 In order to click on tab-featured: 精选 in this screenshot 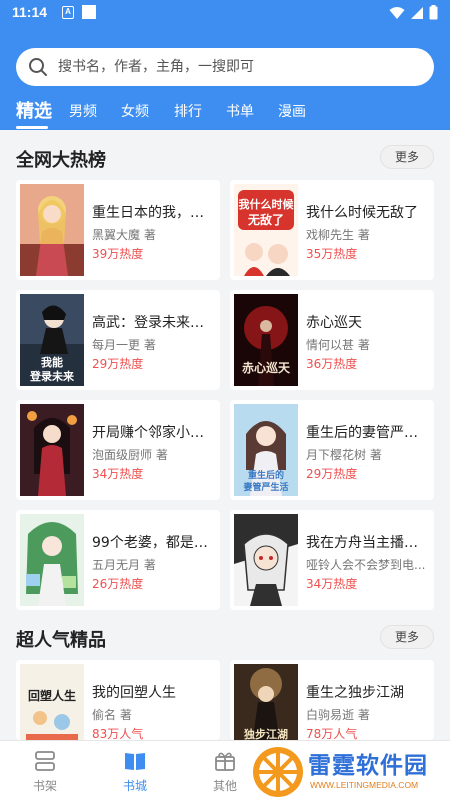, I will do `click(34, 110)`.